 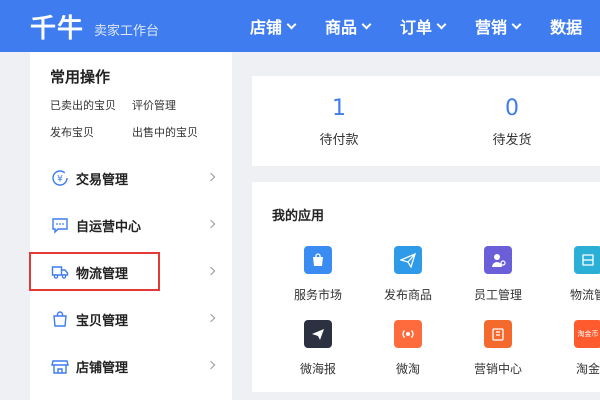 What do you see at coordinates (83, 105) in the screenshot?
I see `quick-link-sold-items: 已卖出的宝贝` at bounding box center [83, 105].